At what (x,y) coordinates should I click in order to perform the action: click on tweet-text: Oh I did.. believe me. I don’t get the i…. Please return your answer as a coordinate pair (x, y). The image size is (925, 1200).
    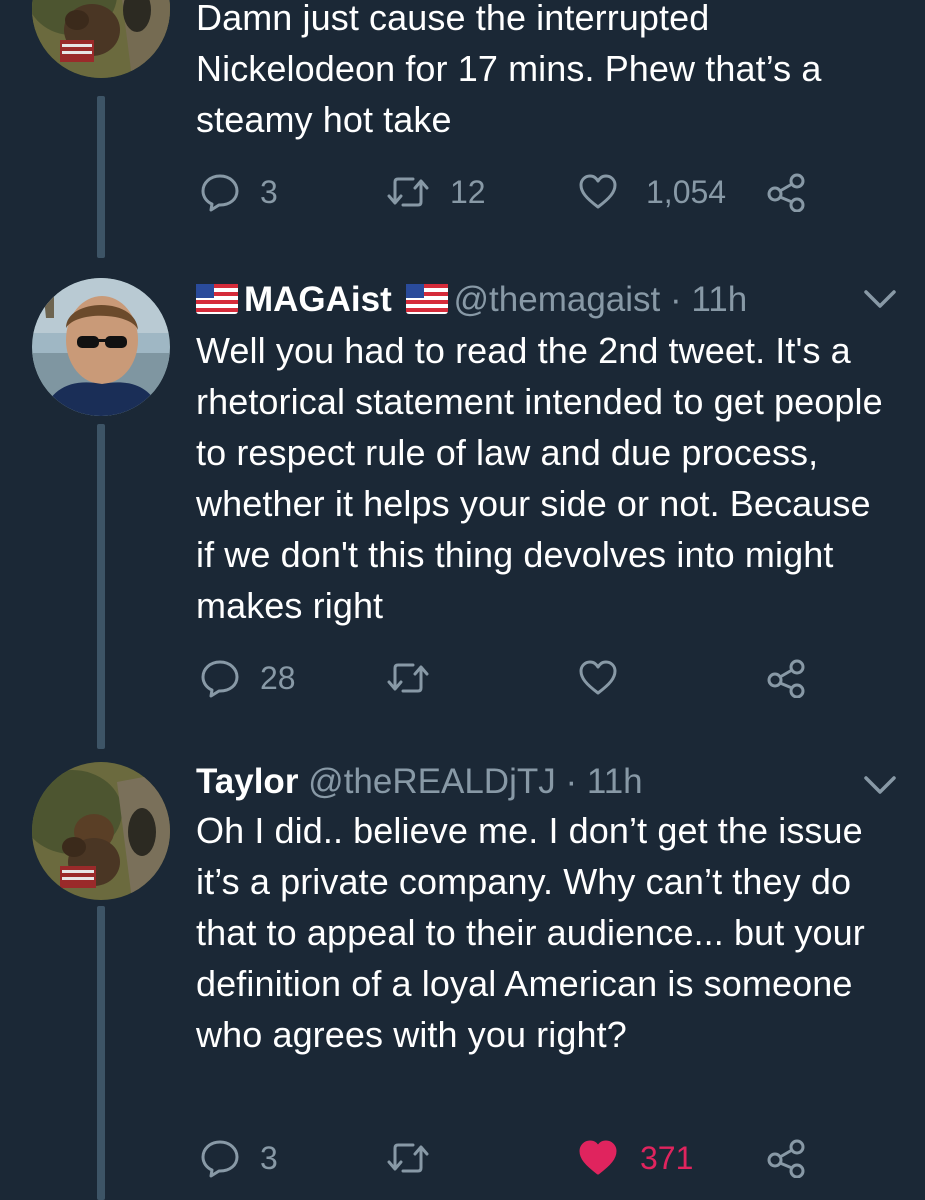
    Looking at the image, I should click on (530, 932).